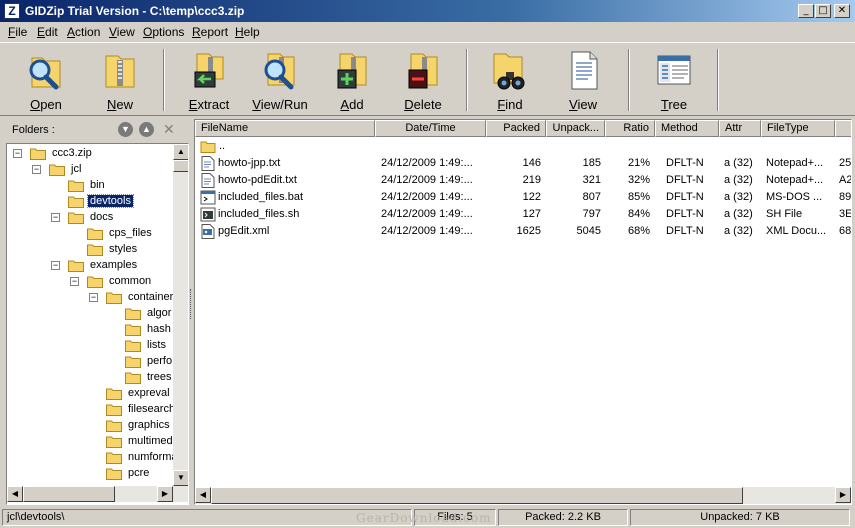  I want to click on tree-node-label: docs, so click(102, 217).